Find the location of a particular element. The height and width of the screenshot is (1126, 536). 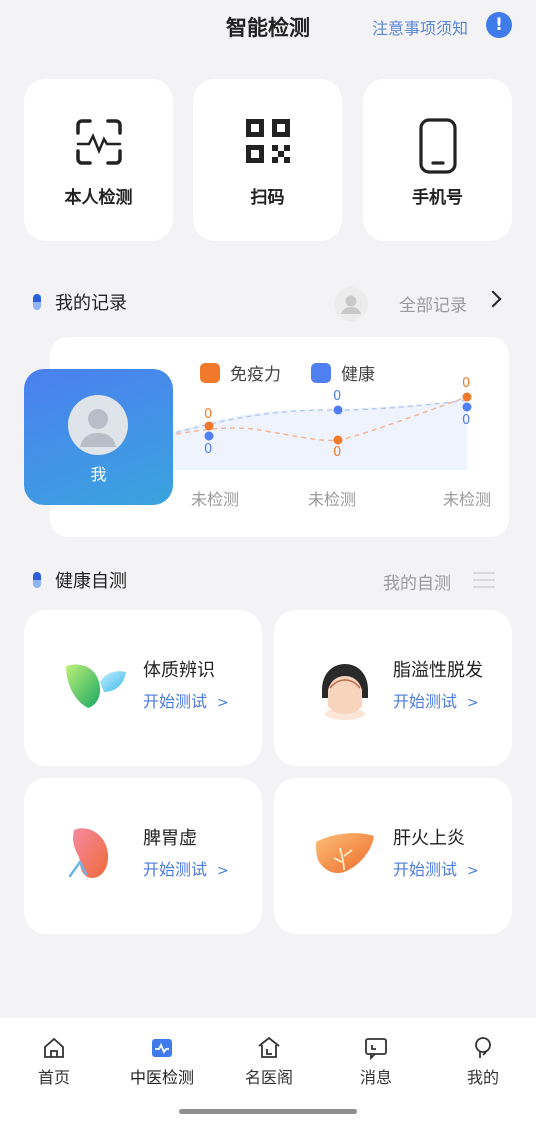

selftest-constitution-card: 体质辨识 开始测试 > is located at coordinates (143, 688).